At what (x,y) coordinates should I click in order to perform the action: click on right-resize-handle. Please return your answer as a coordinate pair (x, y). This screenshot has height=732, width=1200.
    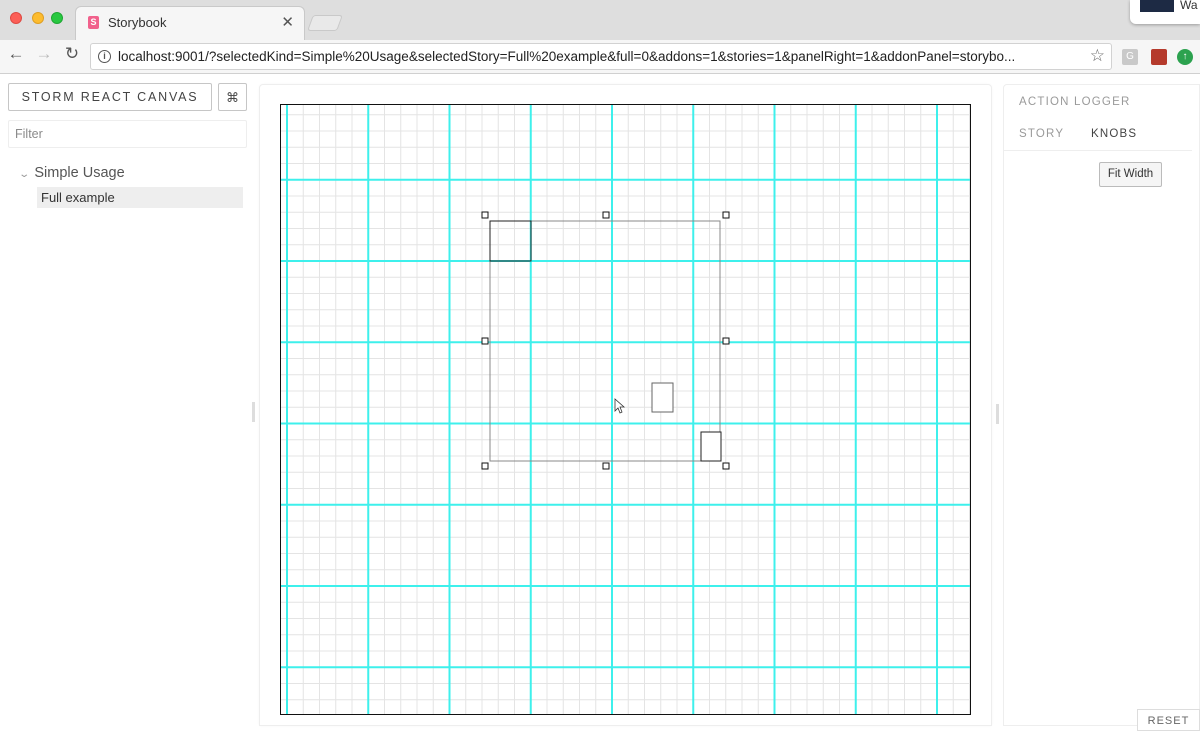
    Looking at the image, I should click on (997, 414).